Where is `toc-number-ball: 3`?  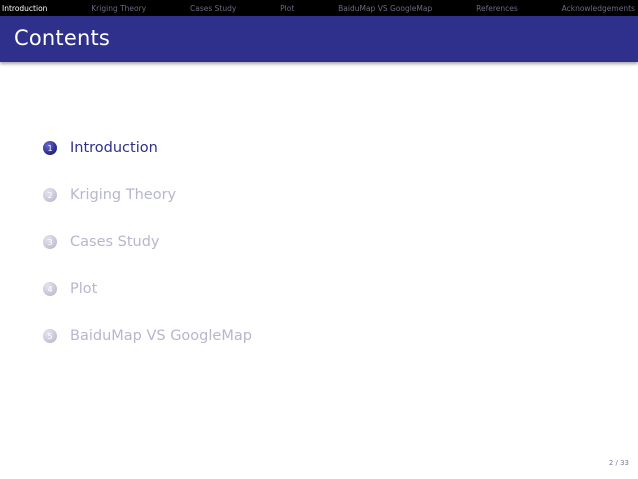
toc-number-ball: 3 is located at coordinates (50, 242).